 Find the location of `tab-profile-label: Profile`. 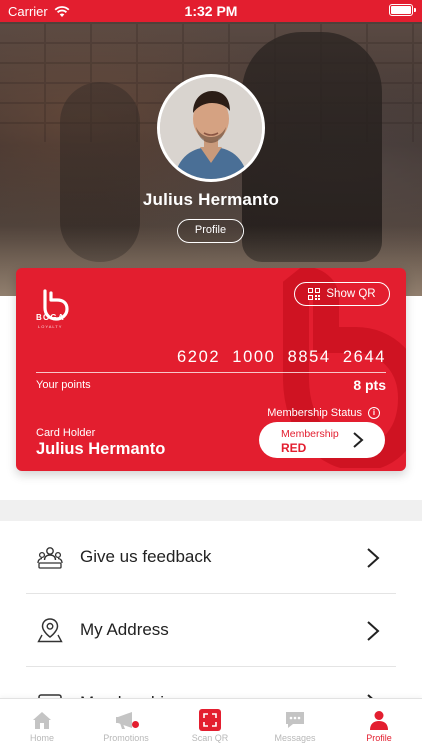

tab-profile-label: Profile is located at coordinates (379, 738).